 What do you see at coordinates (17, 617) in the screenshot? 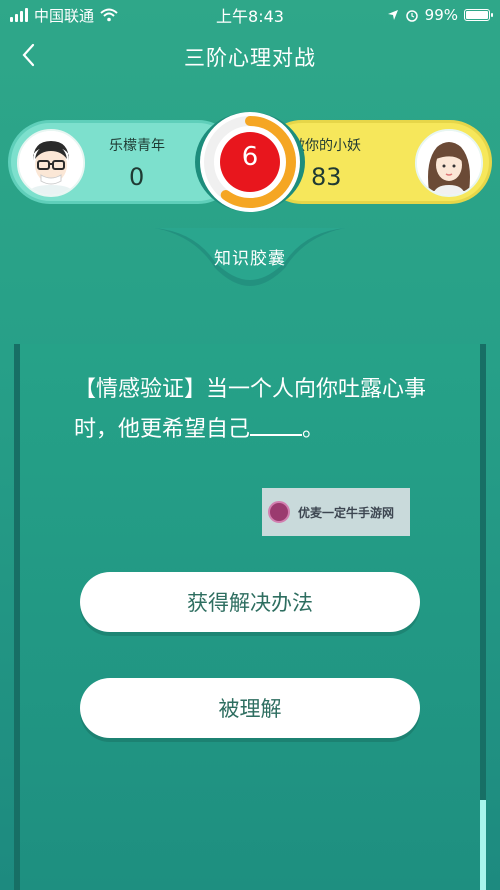
I see `card-left-edge` at bounding box center [17, 617].